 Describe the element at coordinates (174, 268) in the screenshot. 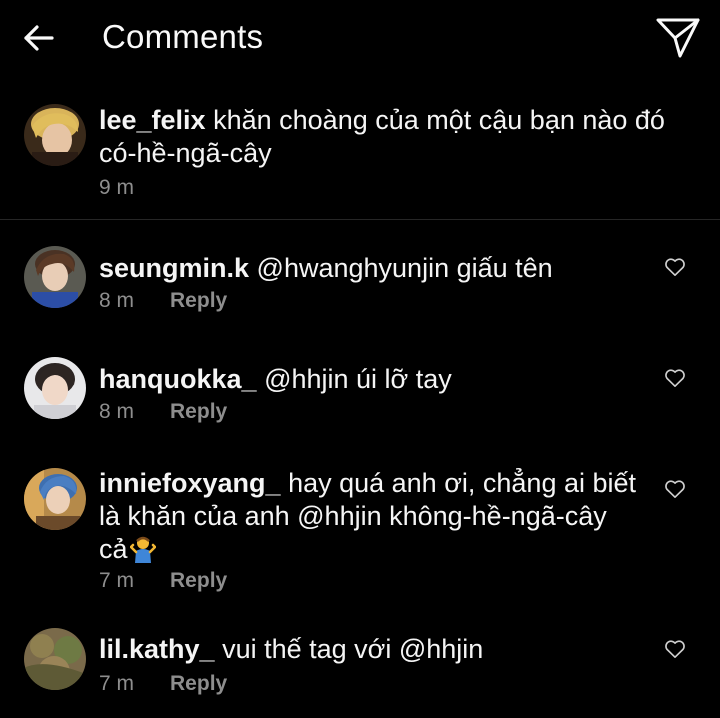

I see `comment-username: seungmin.k` at that location.